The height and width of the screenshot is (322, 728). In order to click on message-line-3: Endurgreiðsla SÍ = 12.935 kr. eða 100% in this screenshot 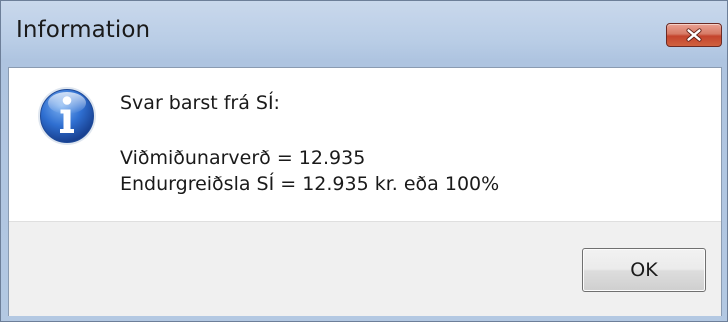, I will do `click(310, 184)`.